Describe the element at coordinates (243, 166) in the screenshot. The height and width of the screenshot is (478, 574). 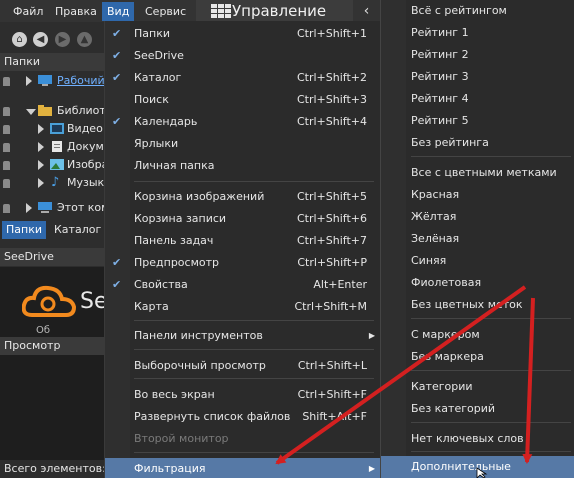
I see `view-menu-item: Личная папка` at that location.